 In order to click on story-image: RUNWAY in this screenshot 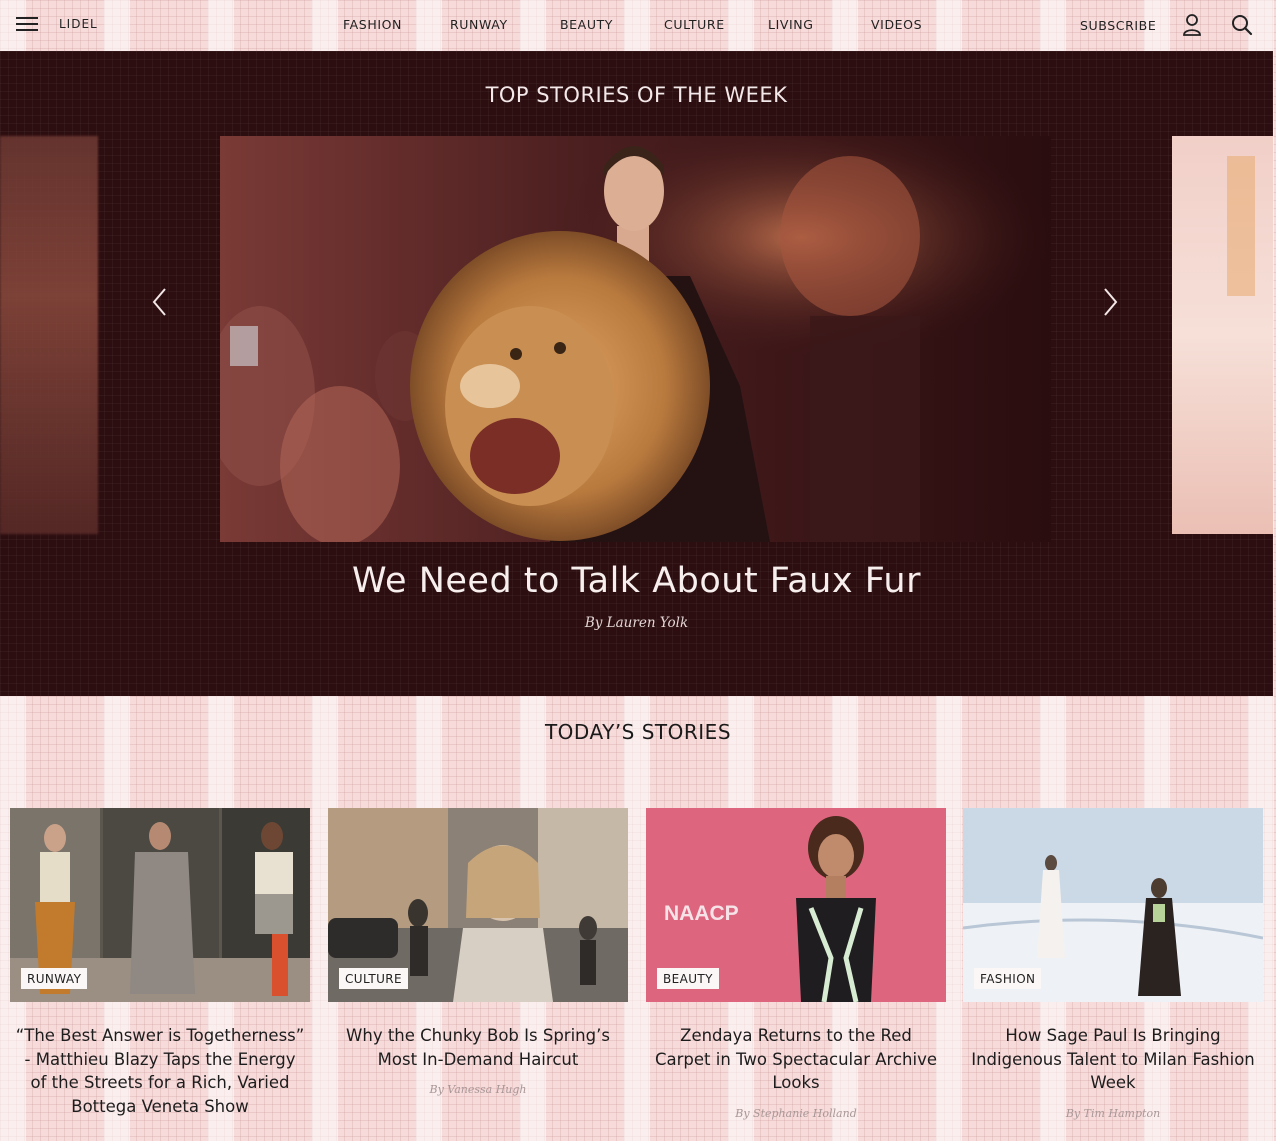, I will do `click(160, 905)`.